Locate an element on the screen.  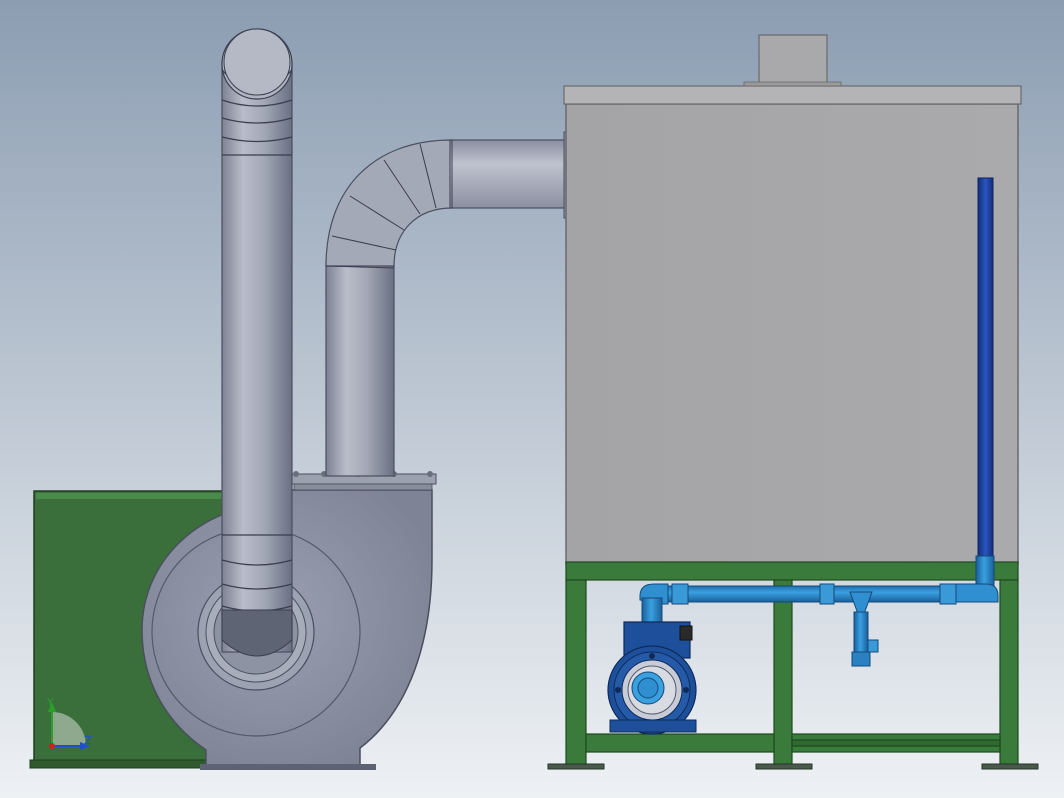
tank-outlet-collar is located at coordinates (792, 60).